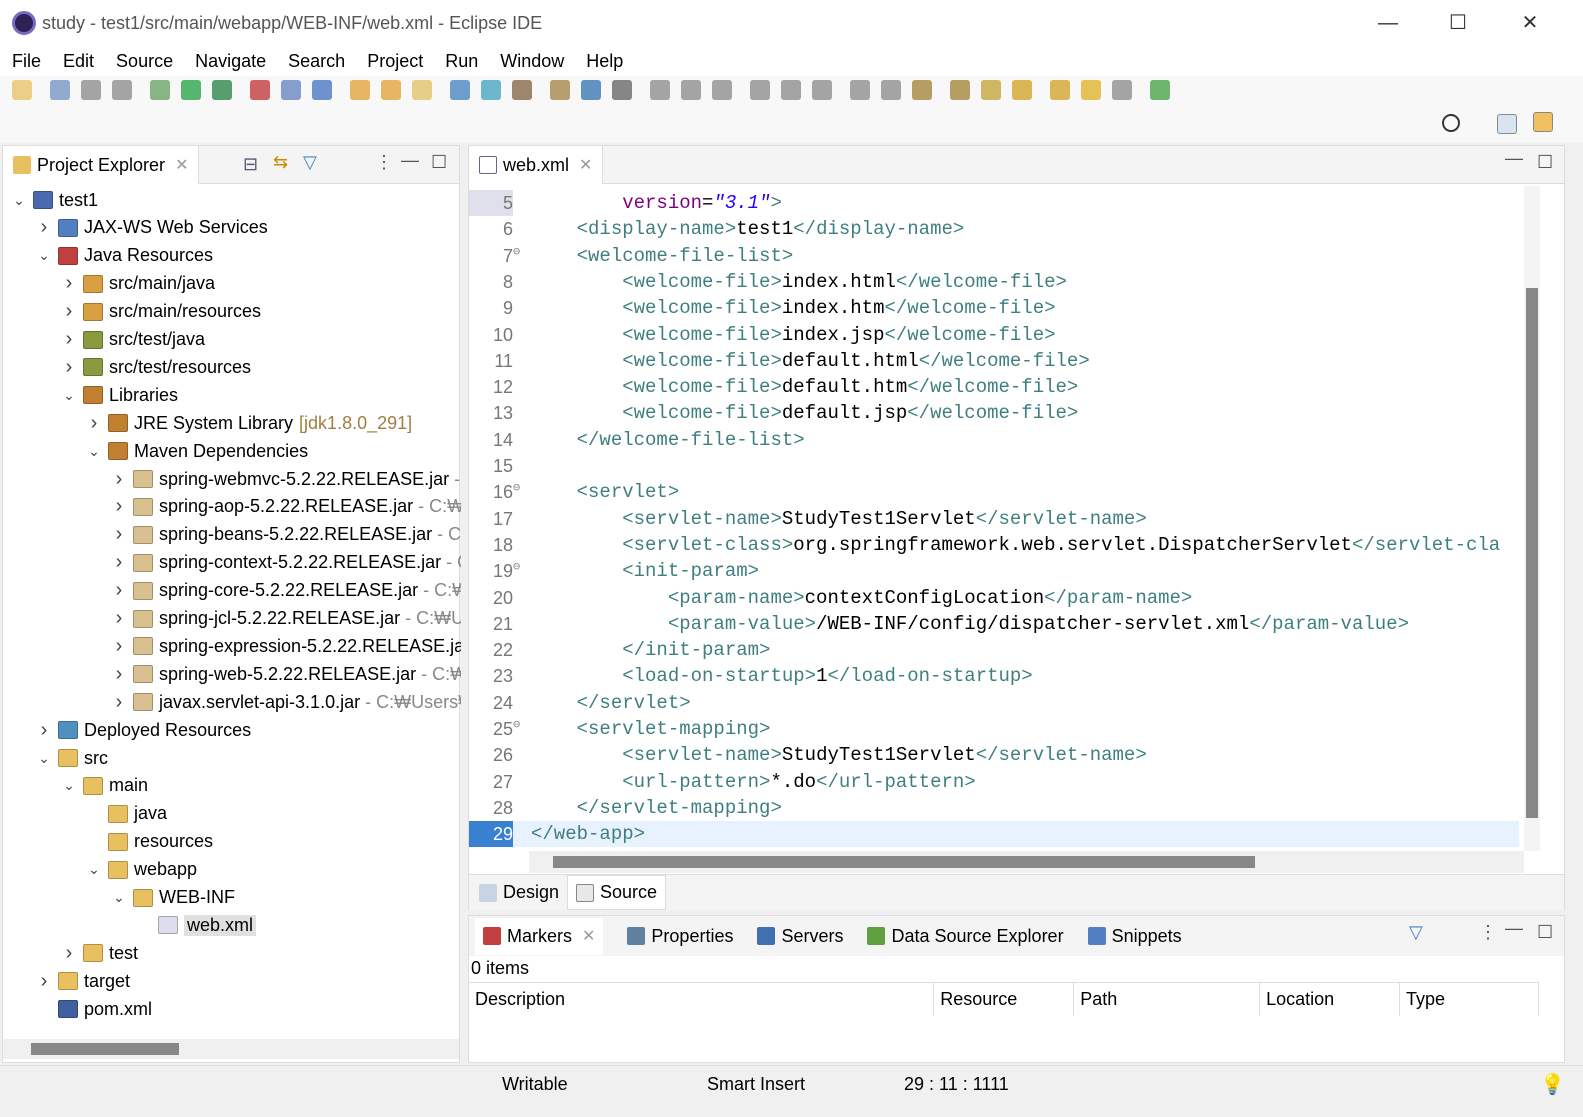 This screenshot has width=1583, height=1117. What do you see at coordinates (1167, 999) in the screenshot?
I see `column-header-path: Path` at bounding box center [1167, 999].